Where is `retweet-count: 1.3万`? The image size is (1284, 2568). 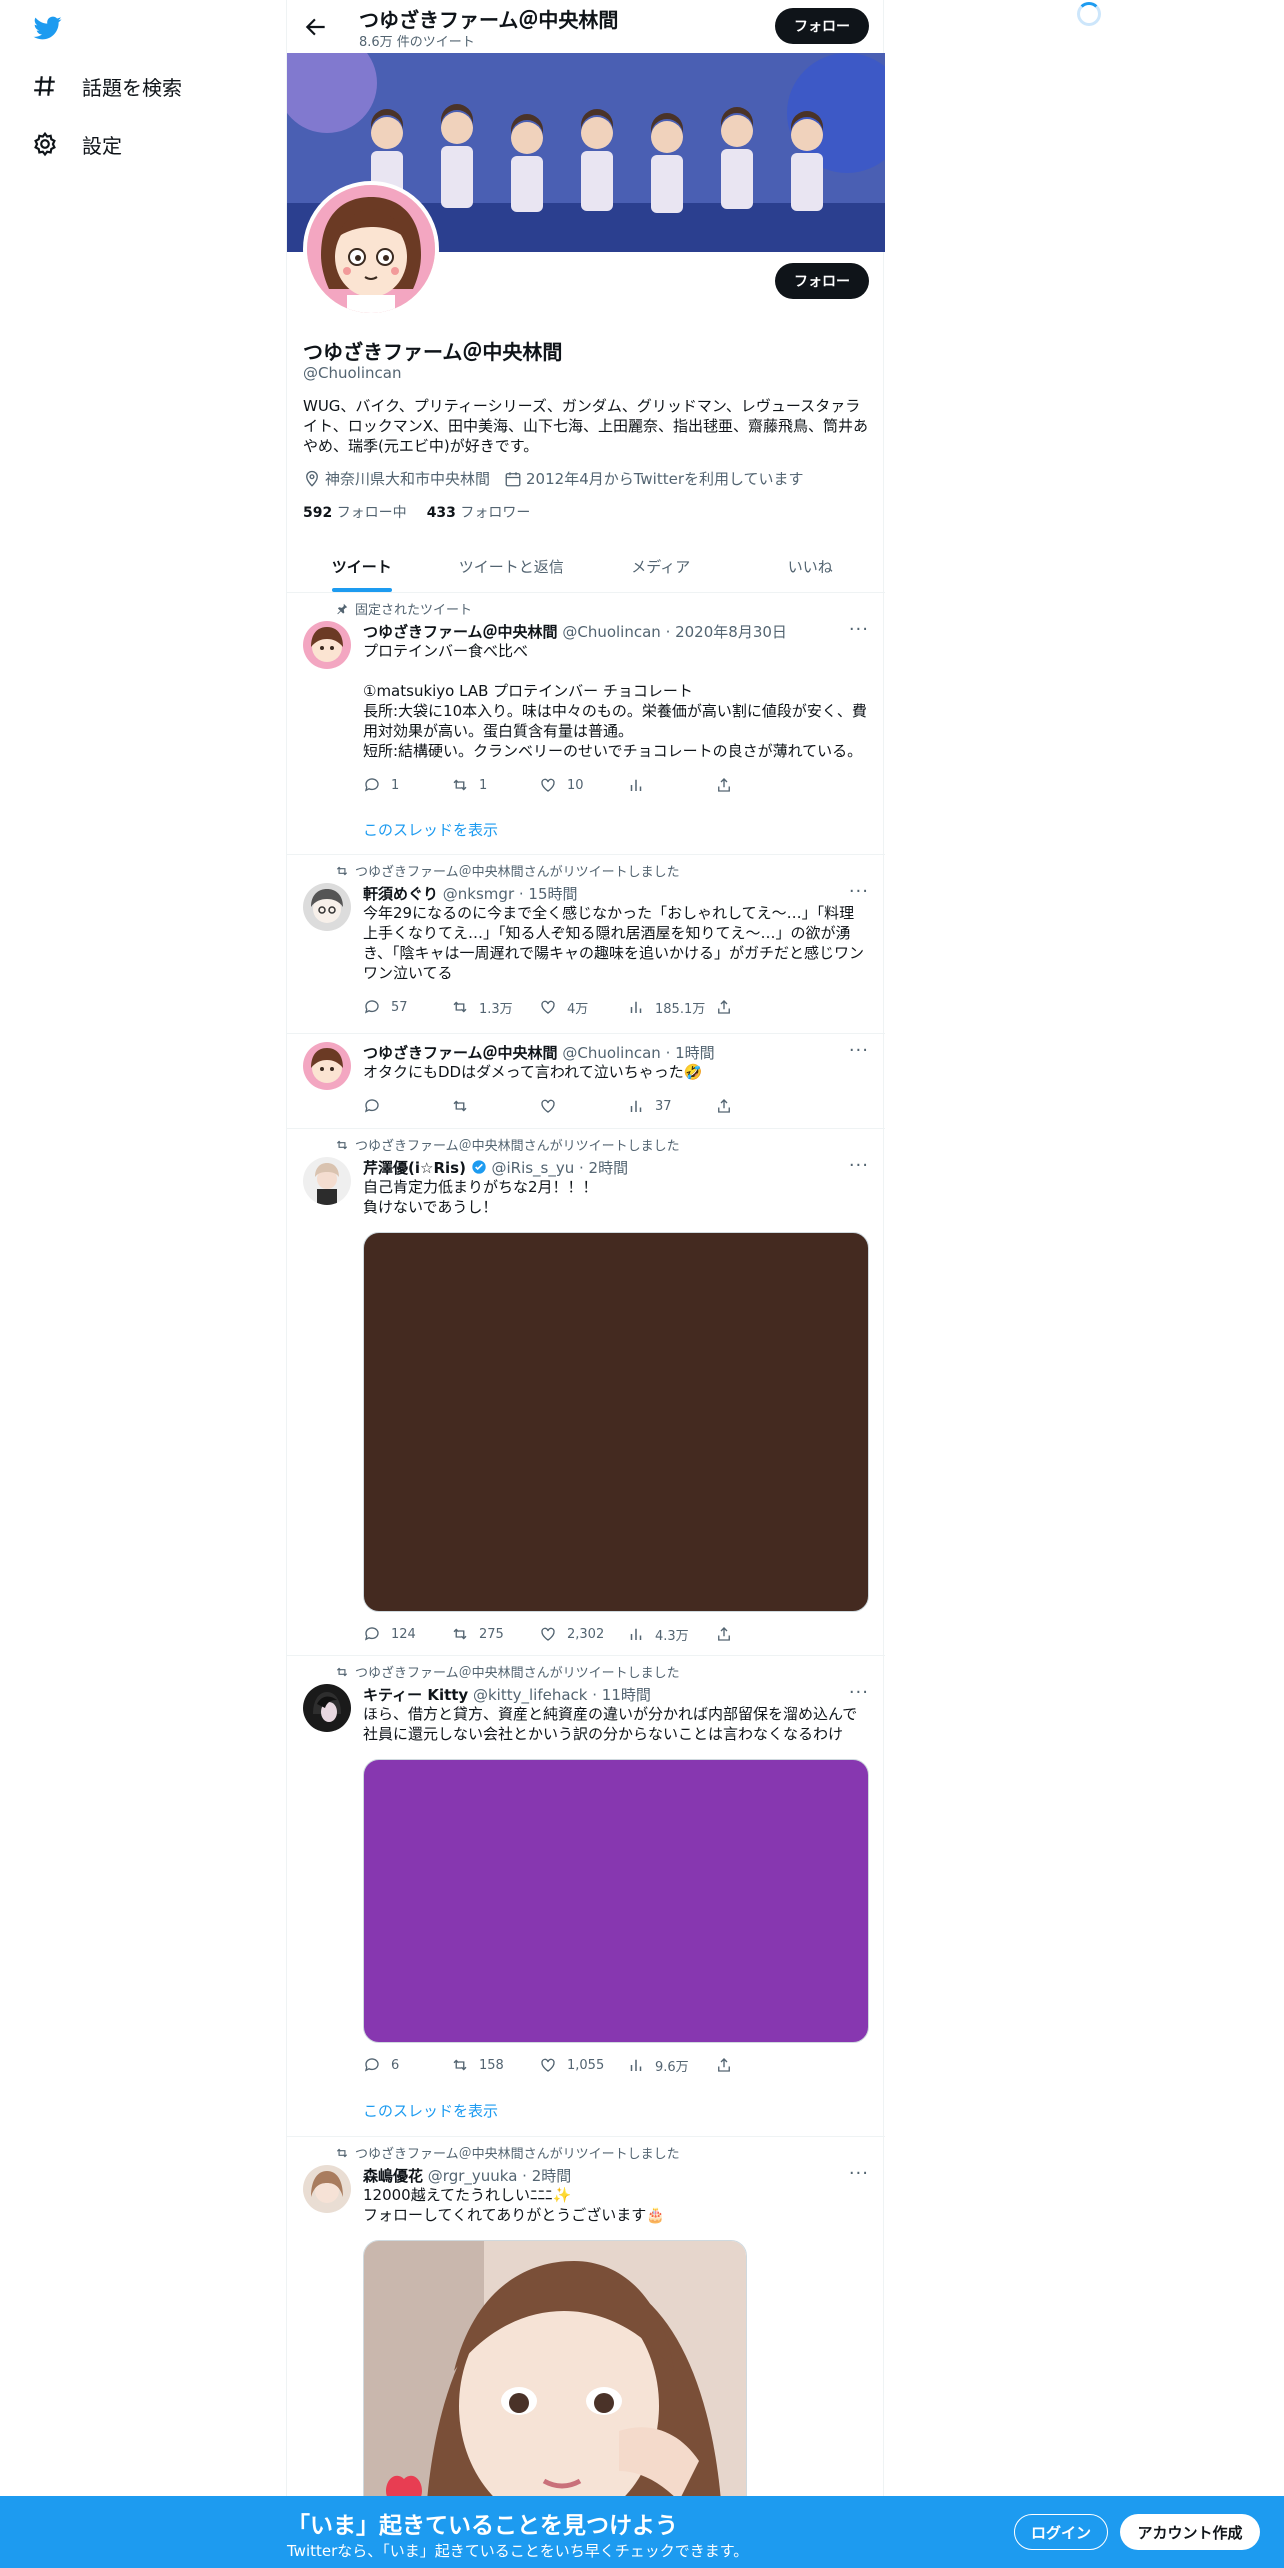
retweet-count: 1.3万 is located at coordinates (496, 1009).